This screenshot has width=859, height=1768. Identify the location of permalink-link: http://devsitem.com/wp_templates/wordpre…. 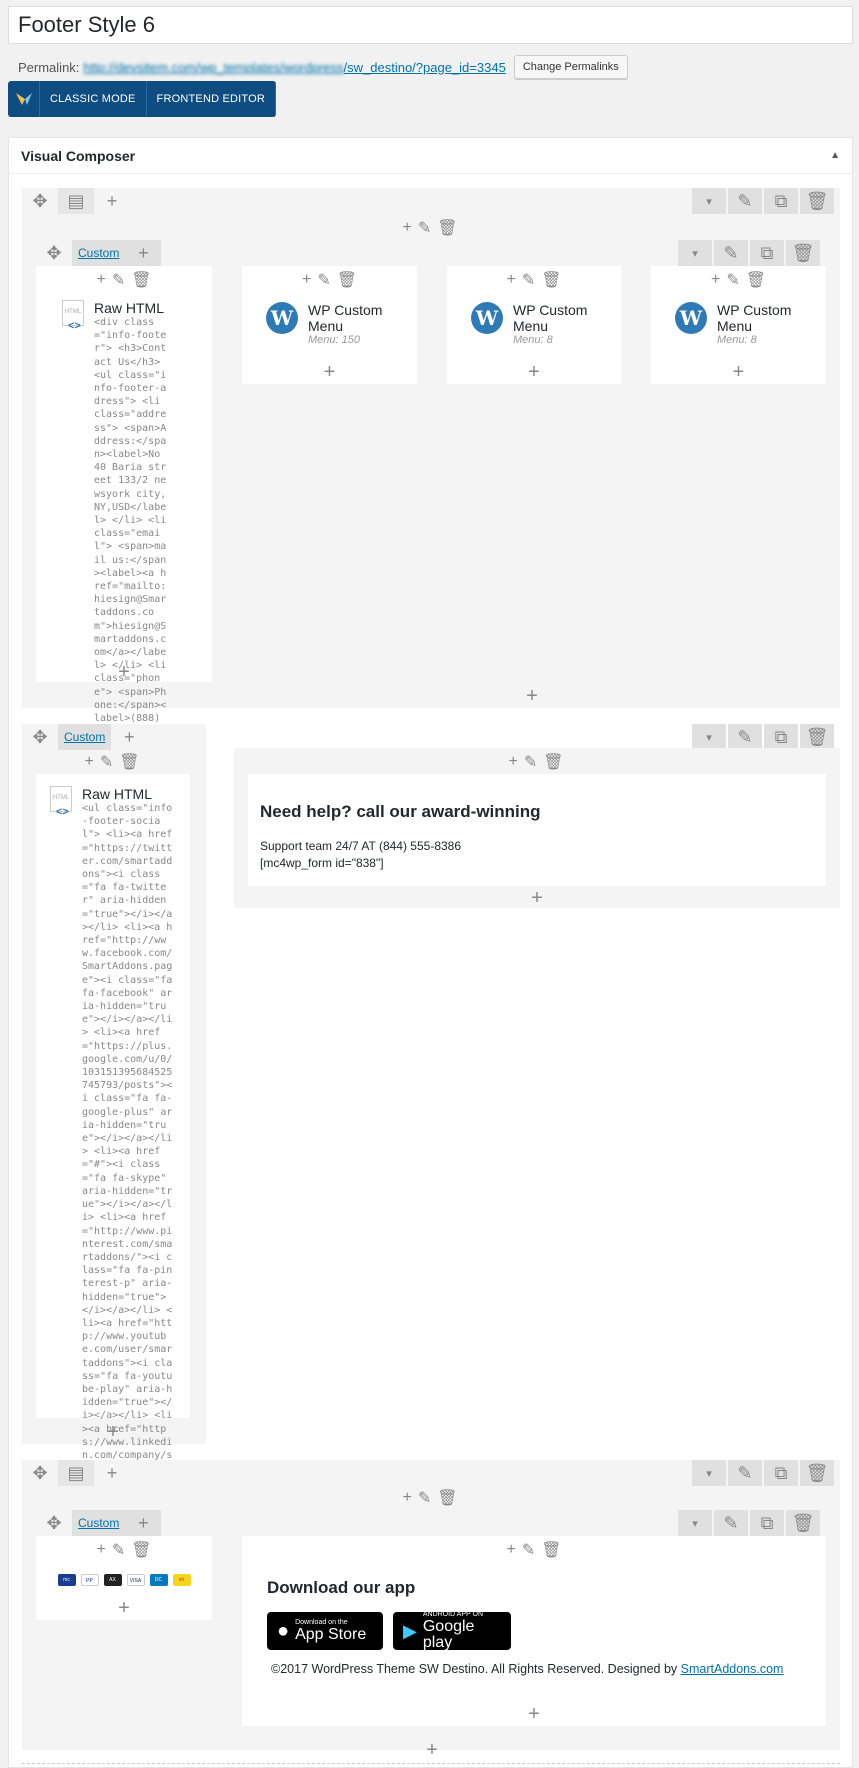
(294, 67).